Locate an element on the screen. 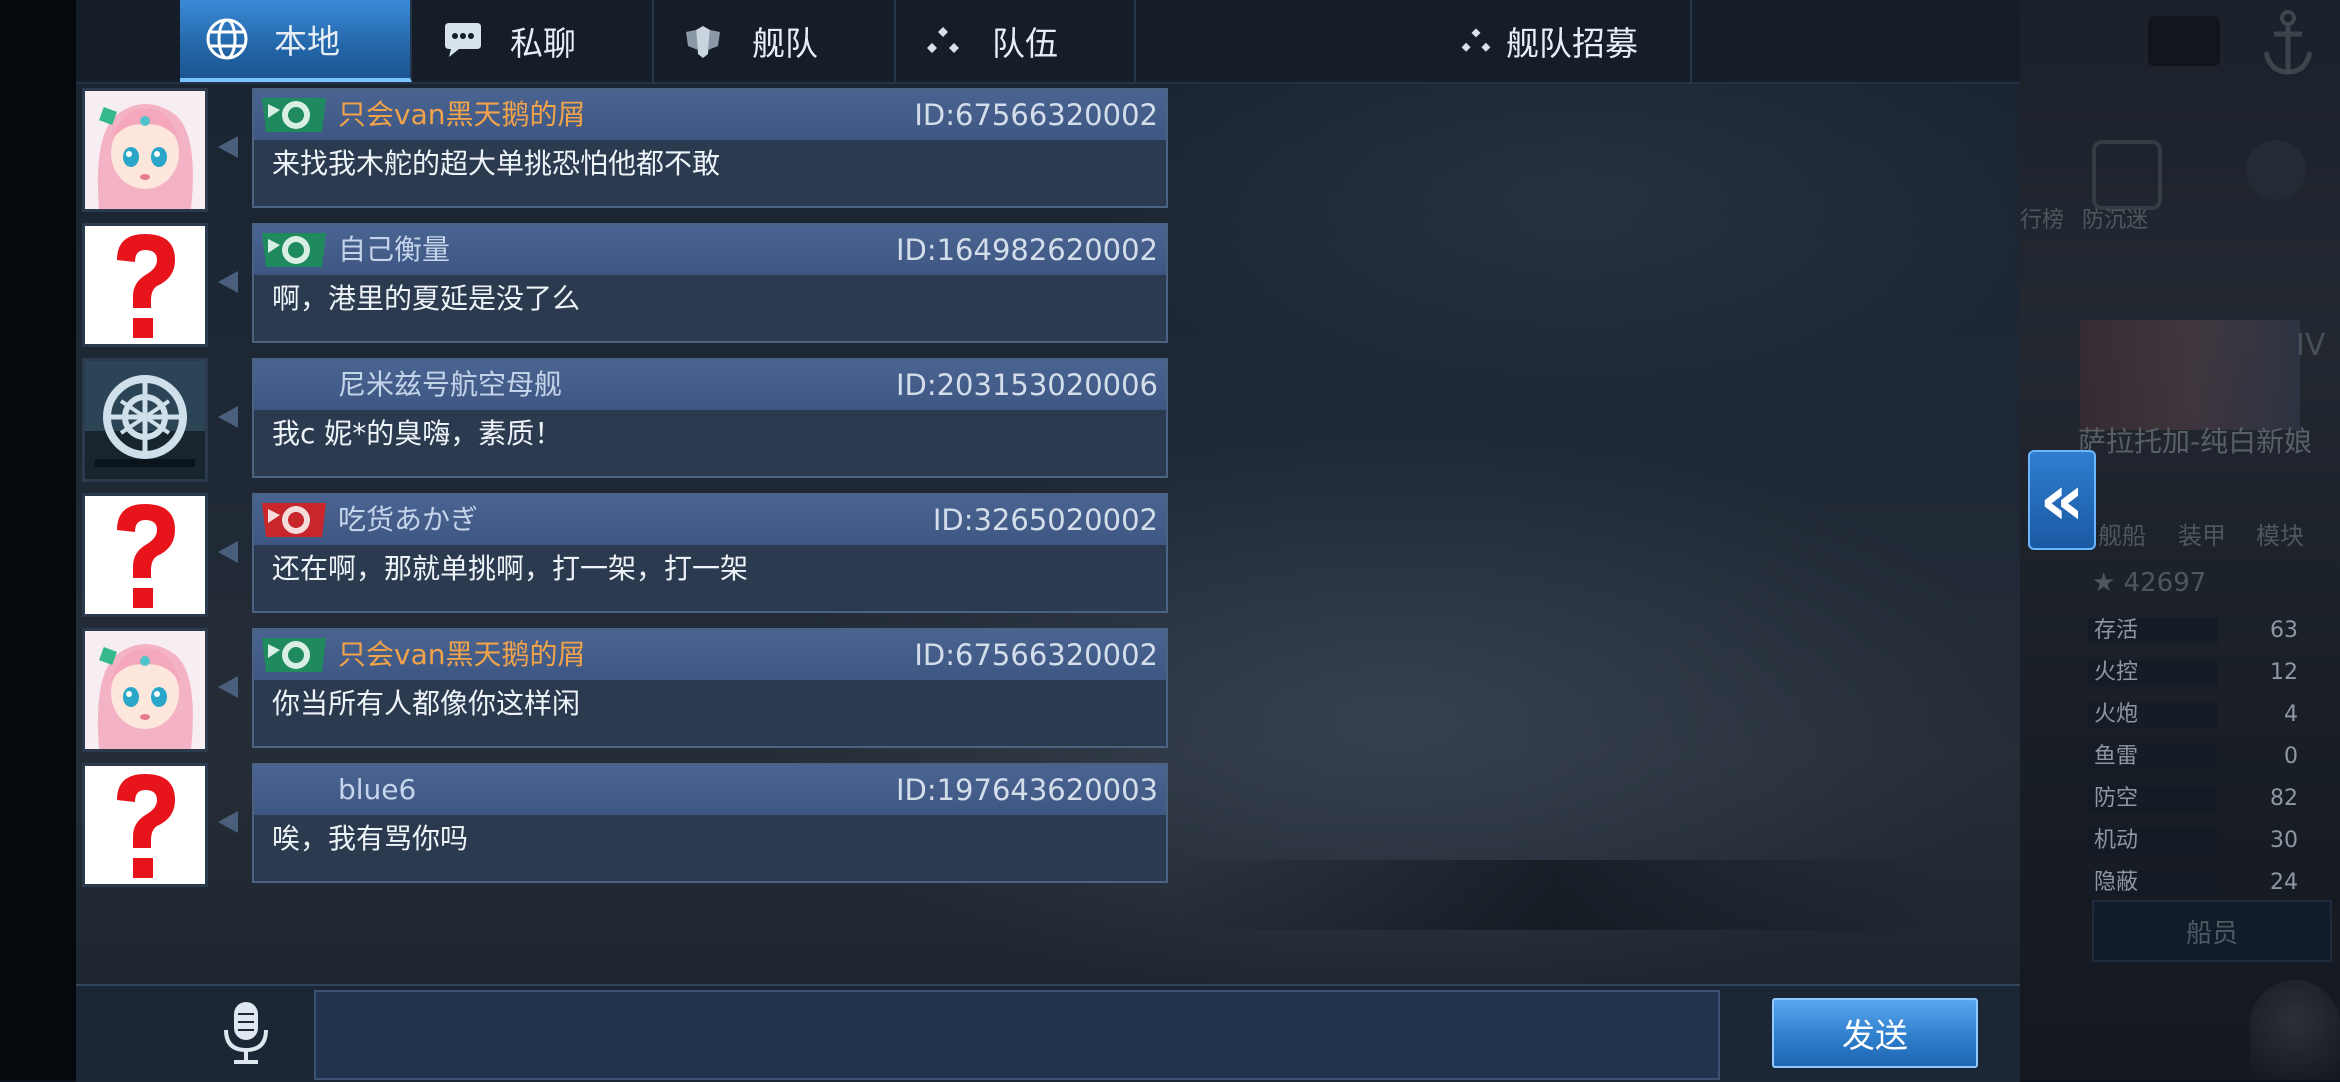 The height and width of the screenshot is (1082, 2340). red-fleet-badge-icon is located at coordinates (294, 520).